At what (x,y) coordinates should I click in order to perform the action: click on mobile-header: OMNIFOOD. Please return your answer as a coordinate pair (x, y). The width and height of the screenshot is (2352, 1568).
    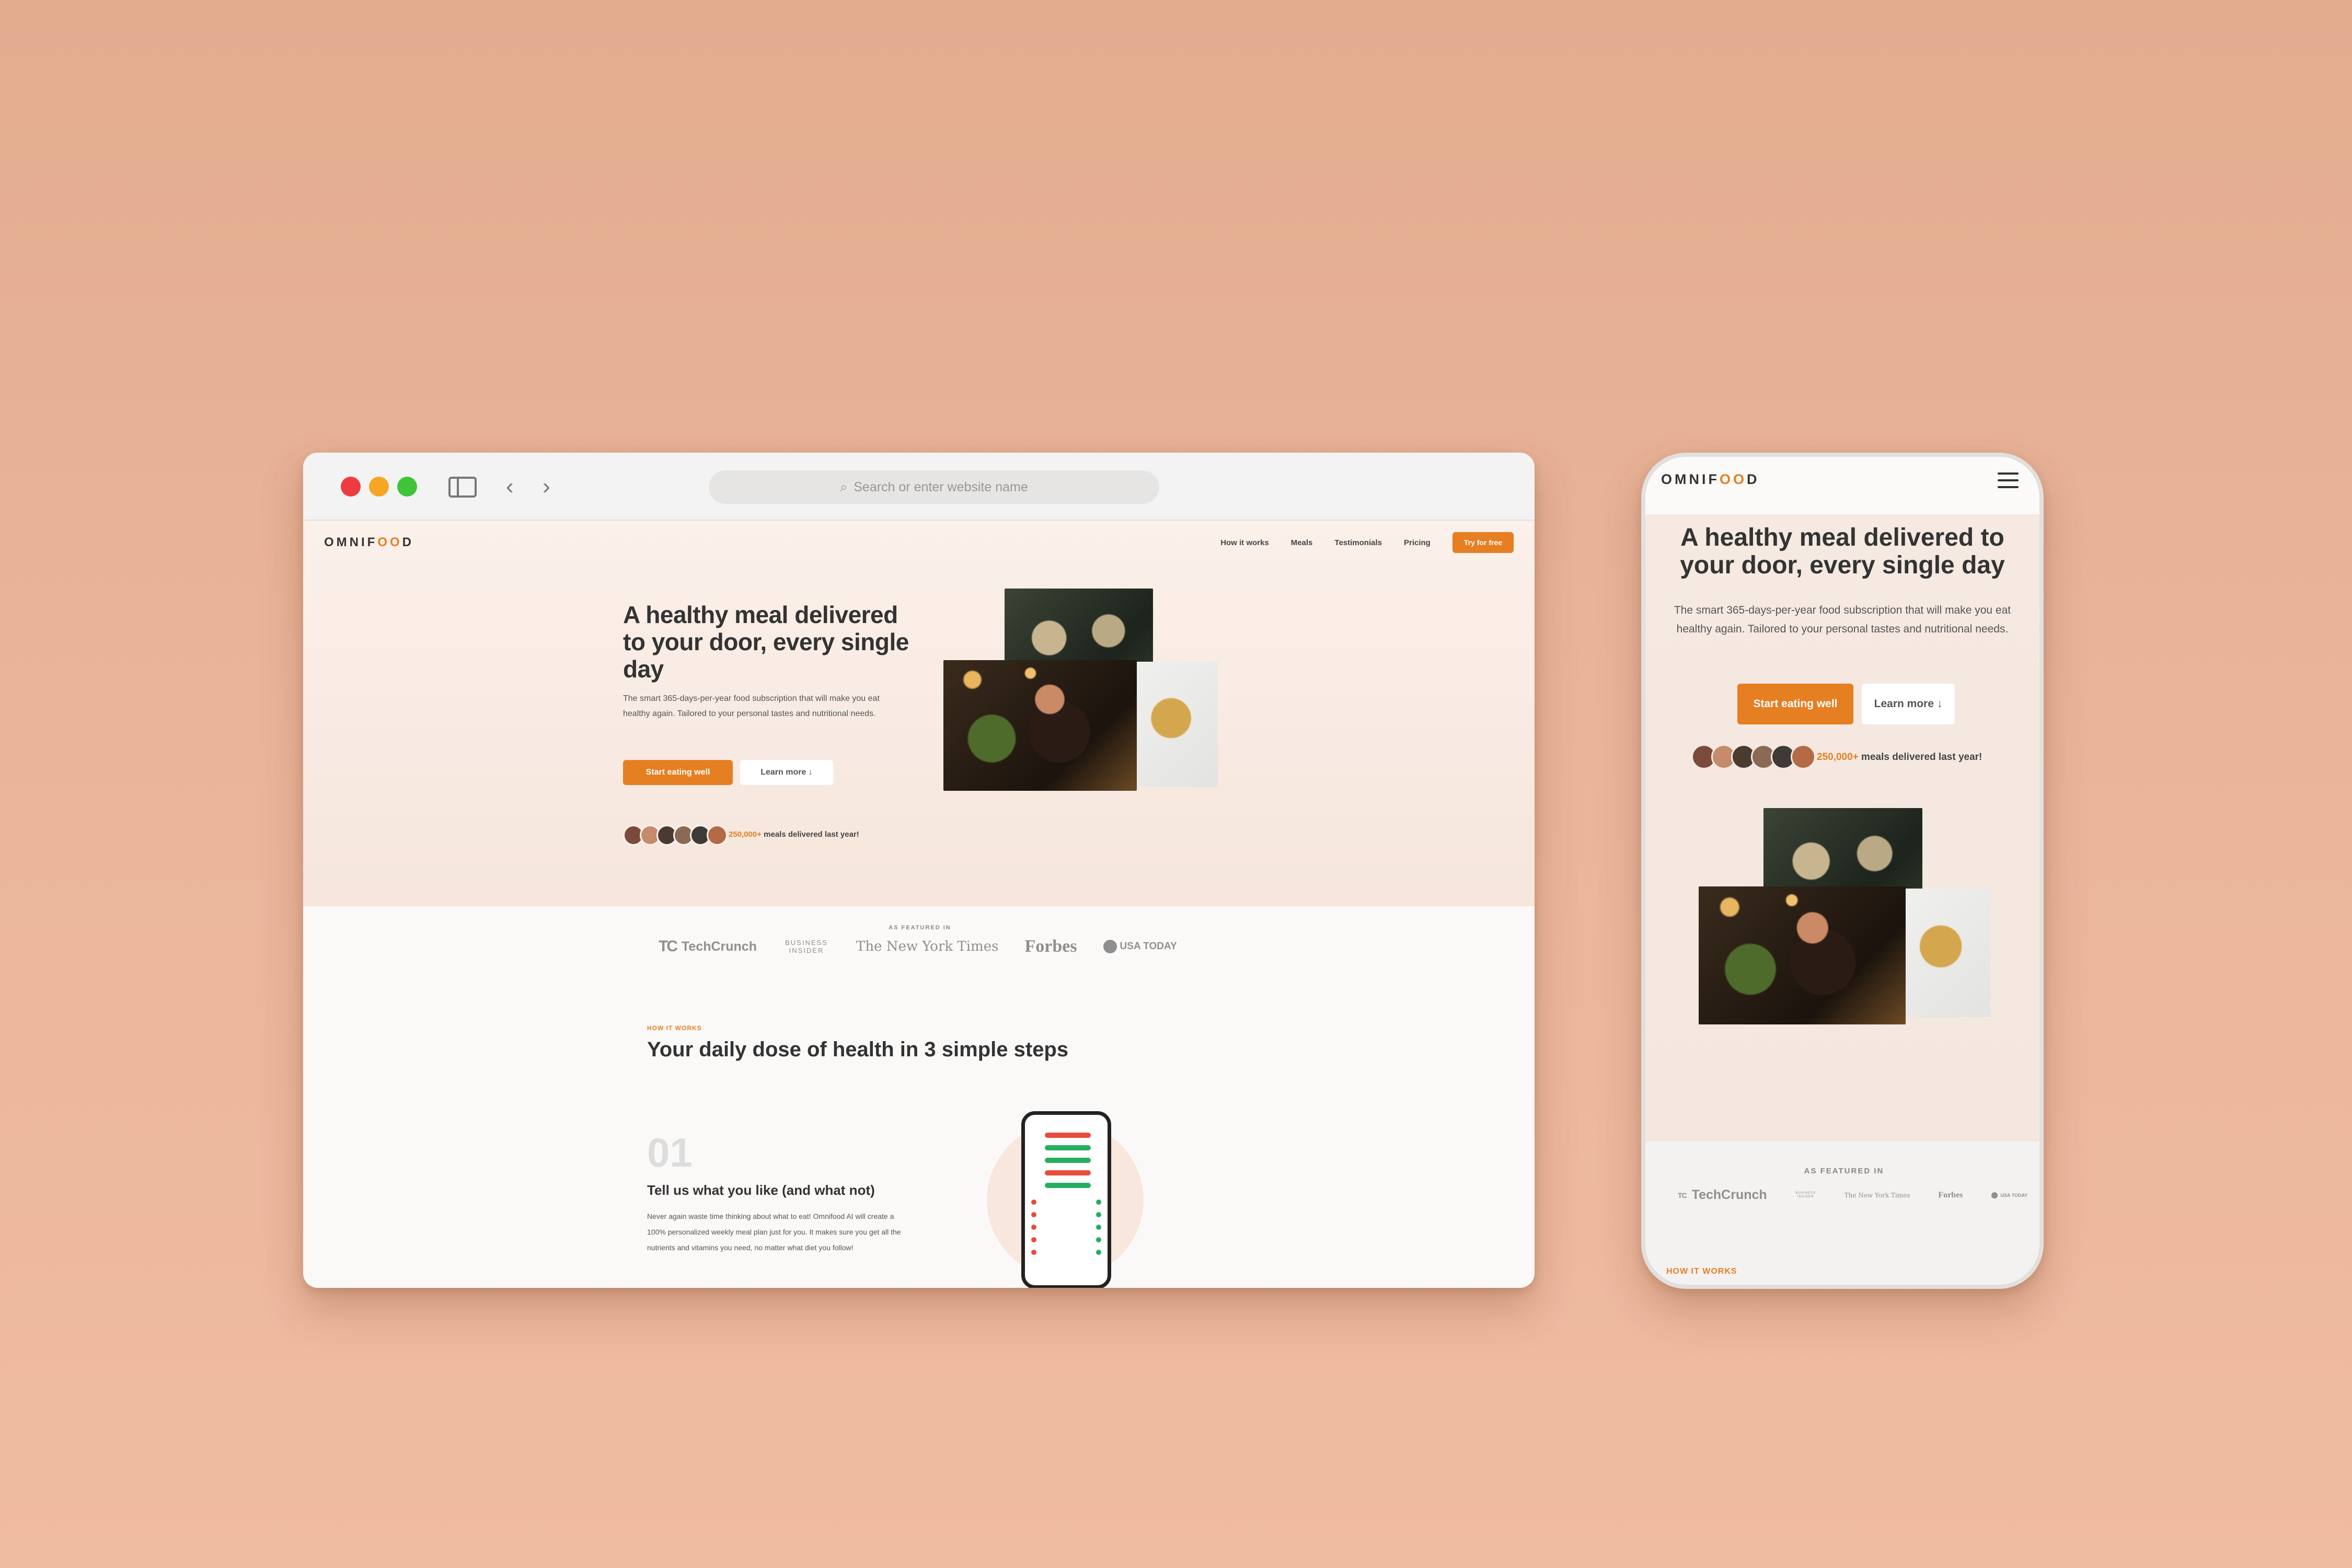
    Looking at the image, I should click on (1842, 485).